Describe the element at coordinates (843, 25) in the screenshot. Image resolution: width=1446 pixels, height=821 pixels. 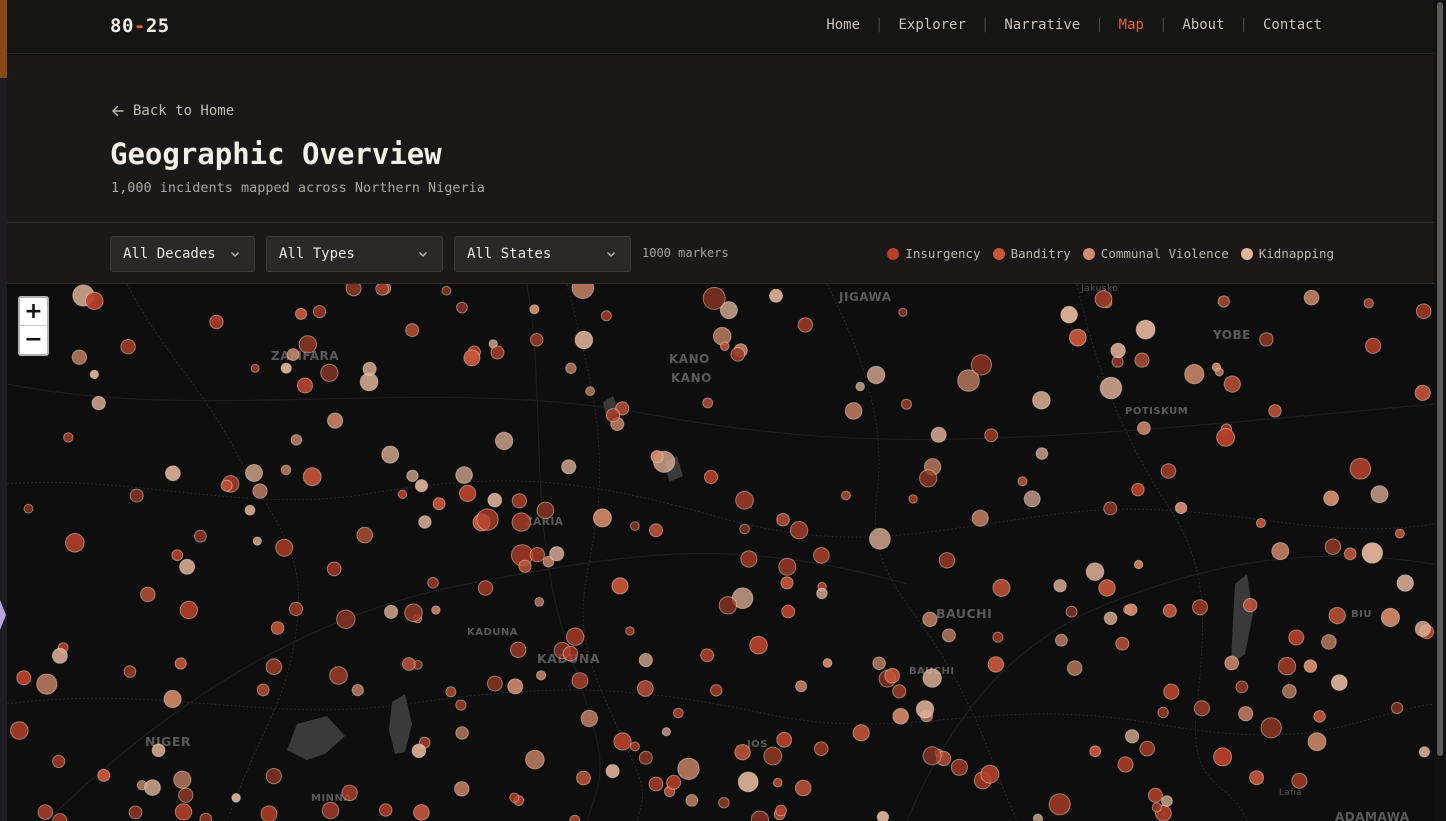
I see `nav-link-home: Home` at that location.